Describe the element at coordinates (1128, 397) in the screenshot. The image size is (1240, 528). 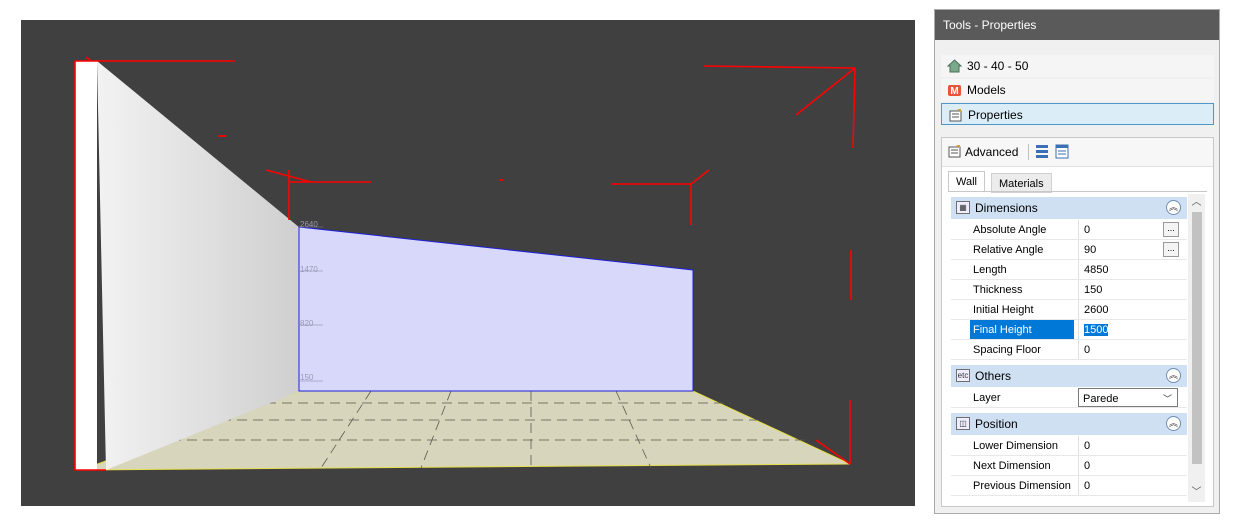
I see `layer-dropdown: Parede ﹀` at that location.